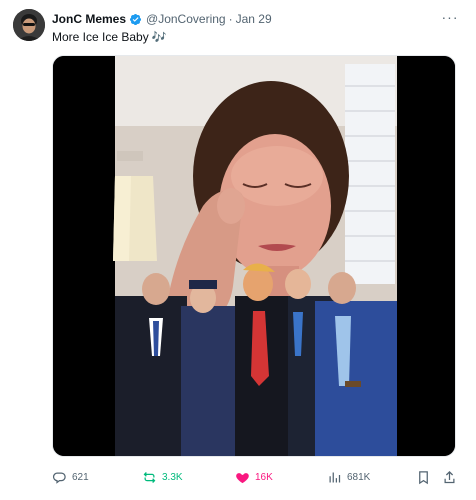 Image resolution: width=476 pixels, height=500 pixels. I want to click on share-icon, so click(449, 476).